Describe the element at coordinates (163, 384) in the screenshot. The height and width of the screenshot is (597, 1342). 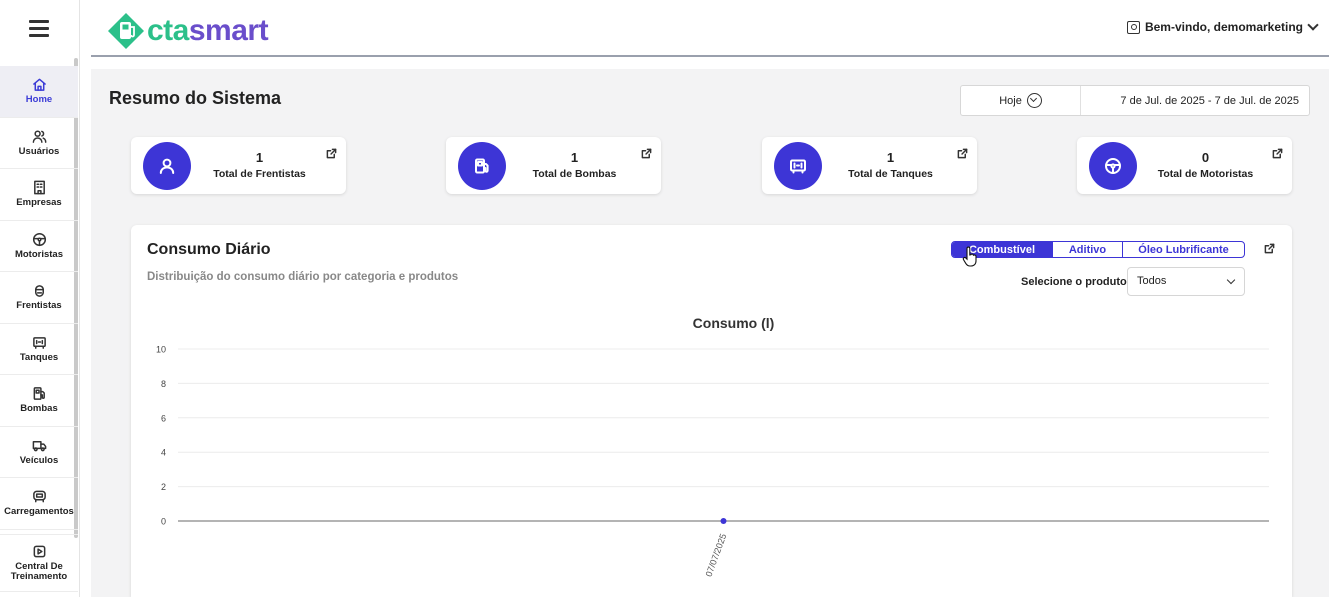
I see `y-tick-label: 8` at that location.